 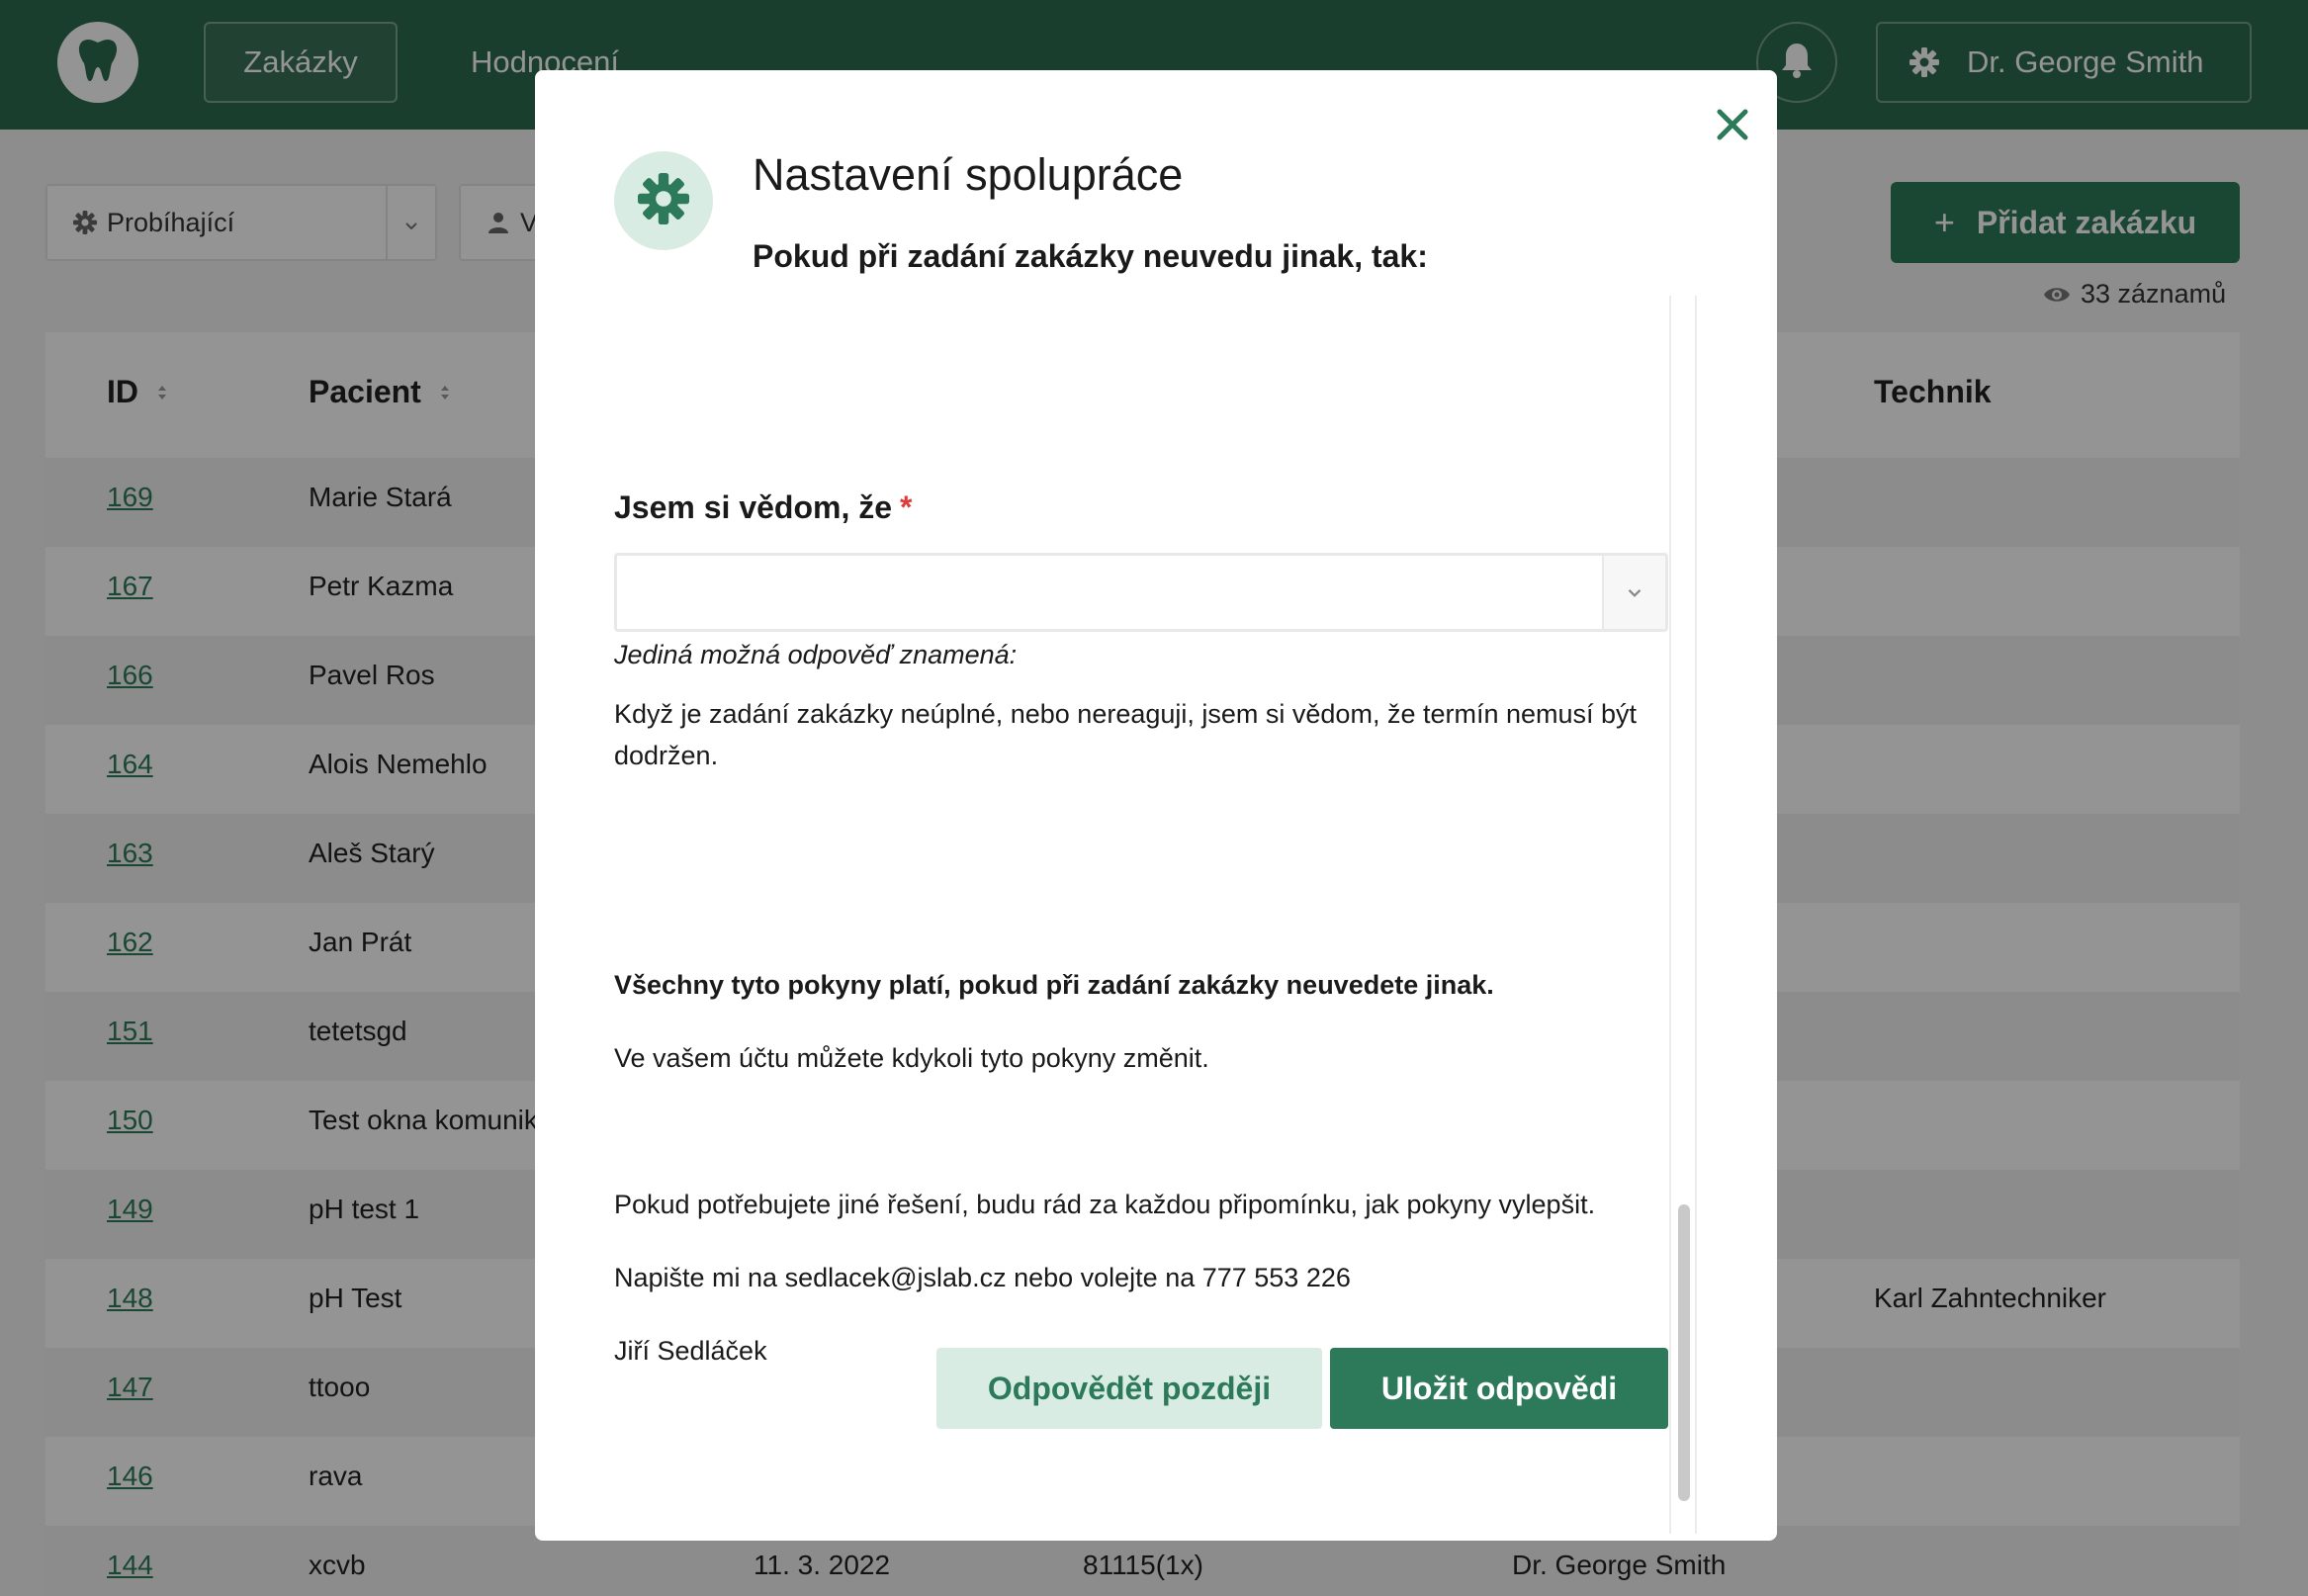 What do you see at coordinates (1684, 1352) in the screenshot?
I see `scrollbar-thumb` at bounding box center [1684, 1352].